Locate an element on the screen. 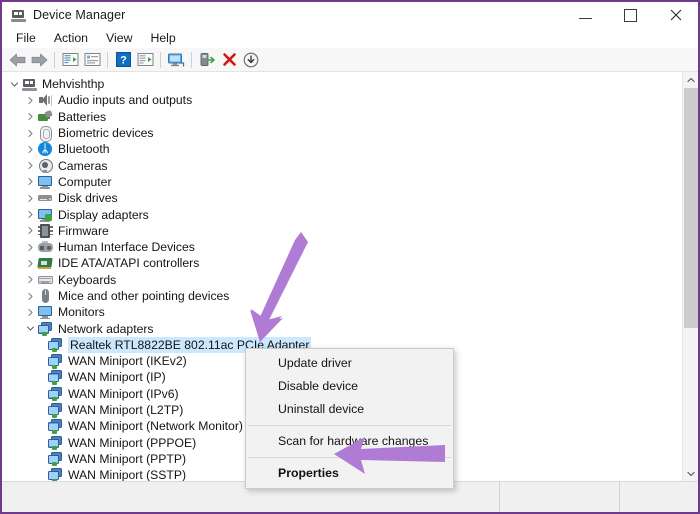 Image resolution: width=700 pixels, height=514 pixels. battery-icon is located at coordinates (45, 117).